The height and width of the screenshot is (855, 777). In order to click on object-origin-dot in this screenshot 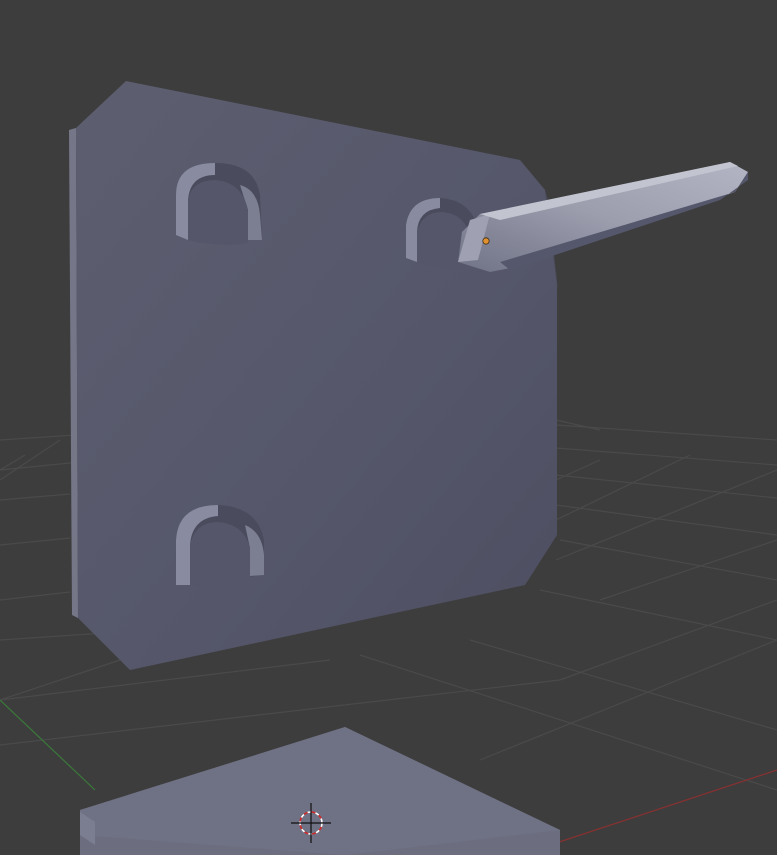, I will do `click(486, 241)`.